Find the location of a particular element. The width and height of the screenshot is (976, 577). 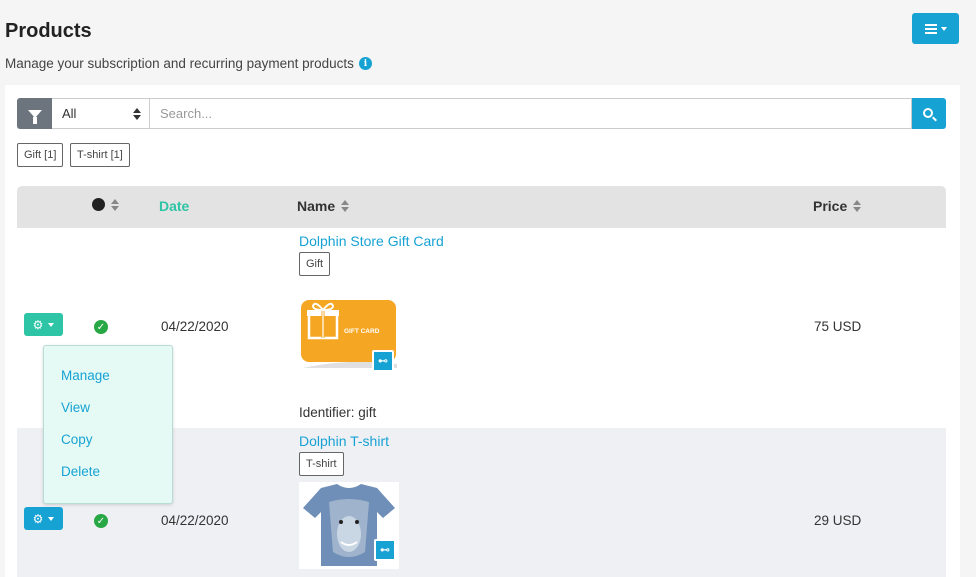

menu-item-view: View is located at coordinates (75, 407).